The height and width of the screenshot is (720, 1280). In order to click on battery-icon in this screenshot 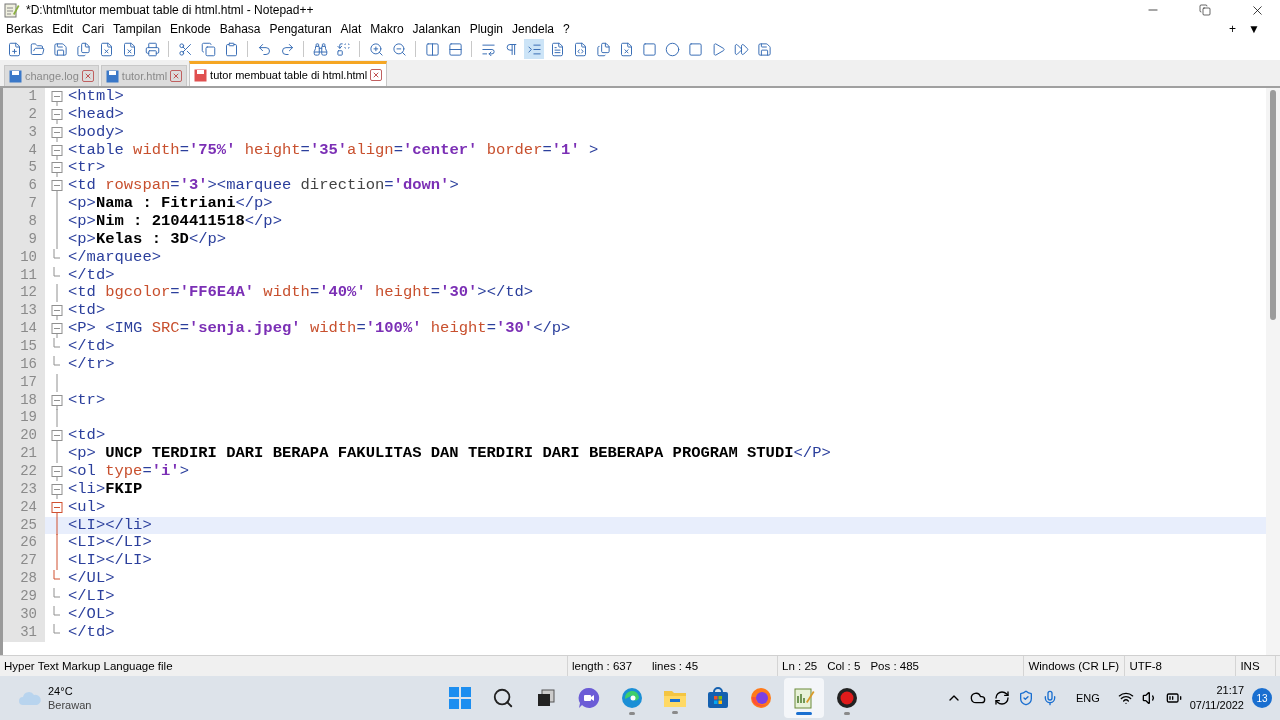, I will do `click(1173, 698)`.